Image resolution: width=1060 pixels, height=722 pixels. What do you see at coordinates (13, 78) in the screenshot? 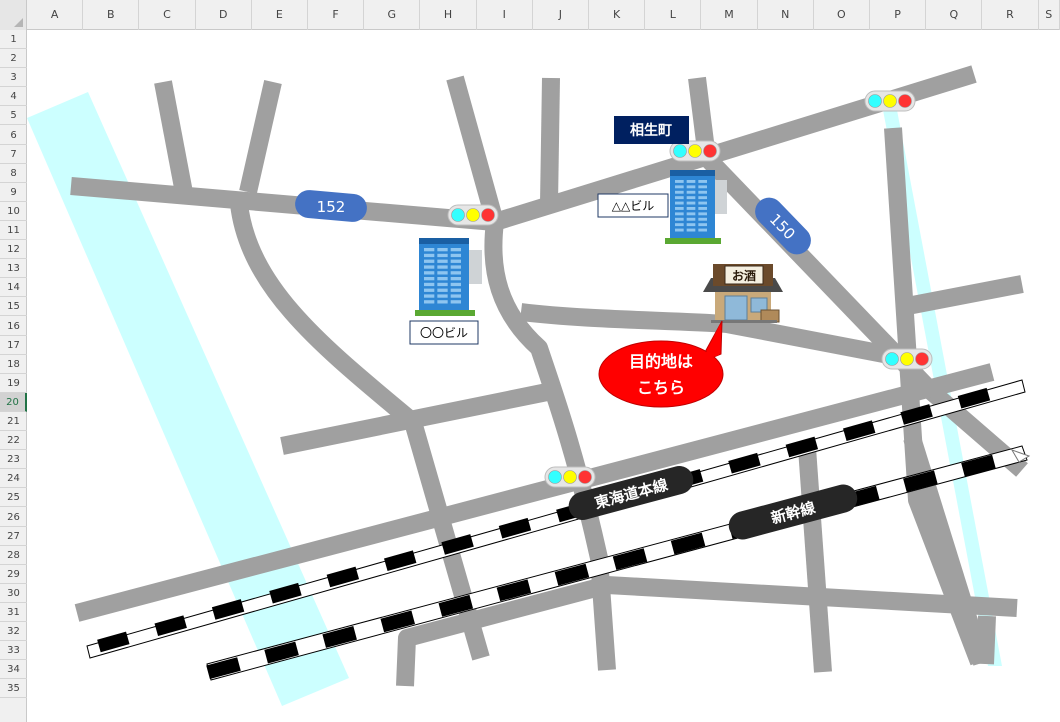
I see `row-header-3: 3` at bounding box center [13, 78].